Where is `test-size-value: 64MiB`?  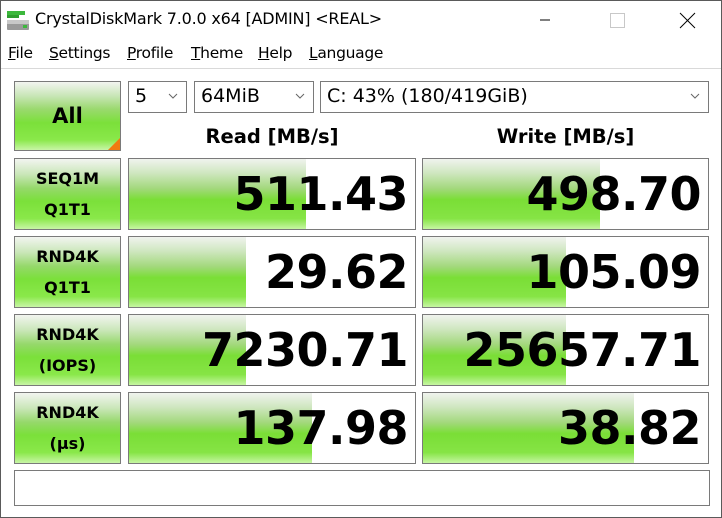
test-size-value: 64MiB is located at coordinates (230, 96).